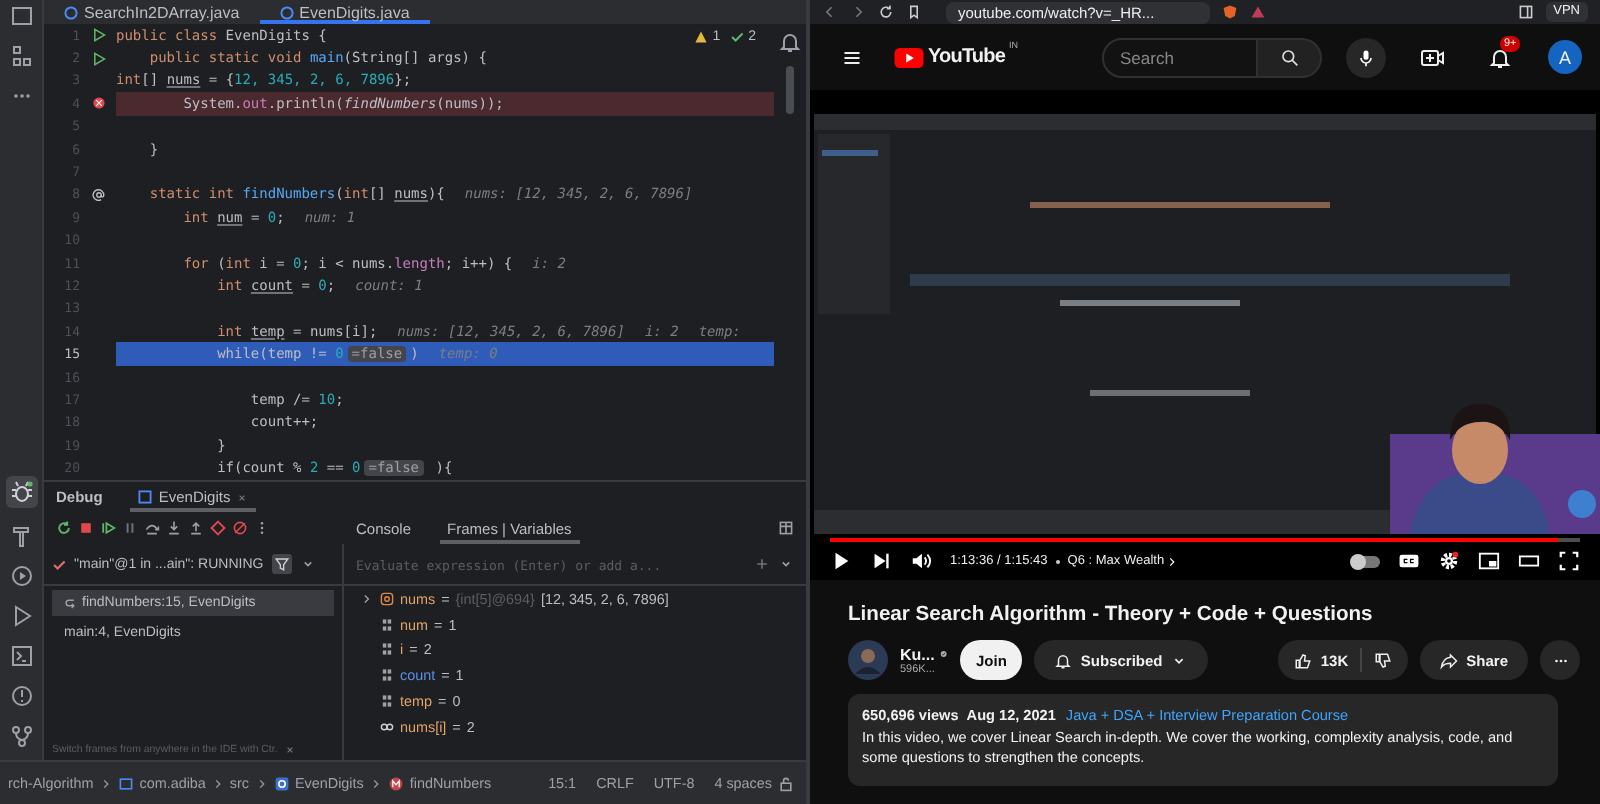  What do you see at coordinates (701, 37) in the screenshot?
I see `warning-icon` at bounding box center [701, 37].